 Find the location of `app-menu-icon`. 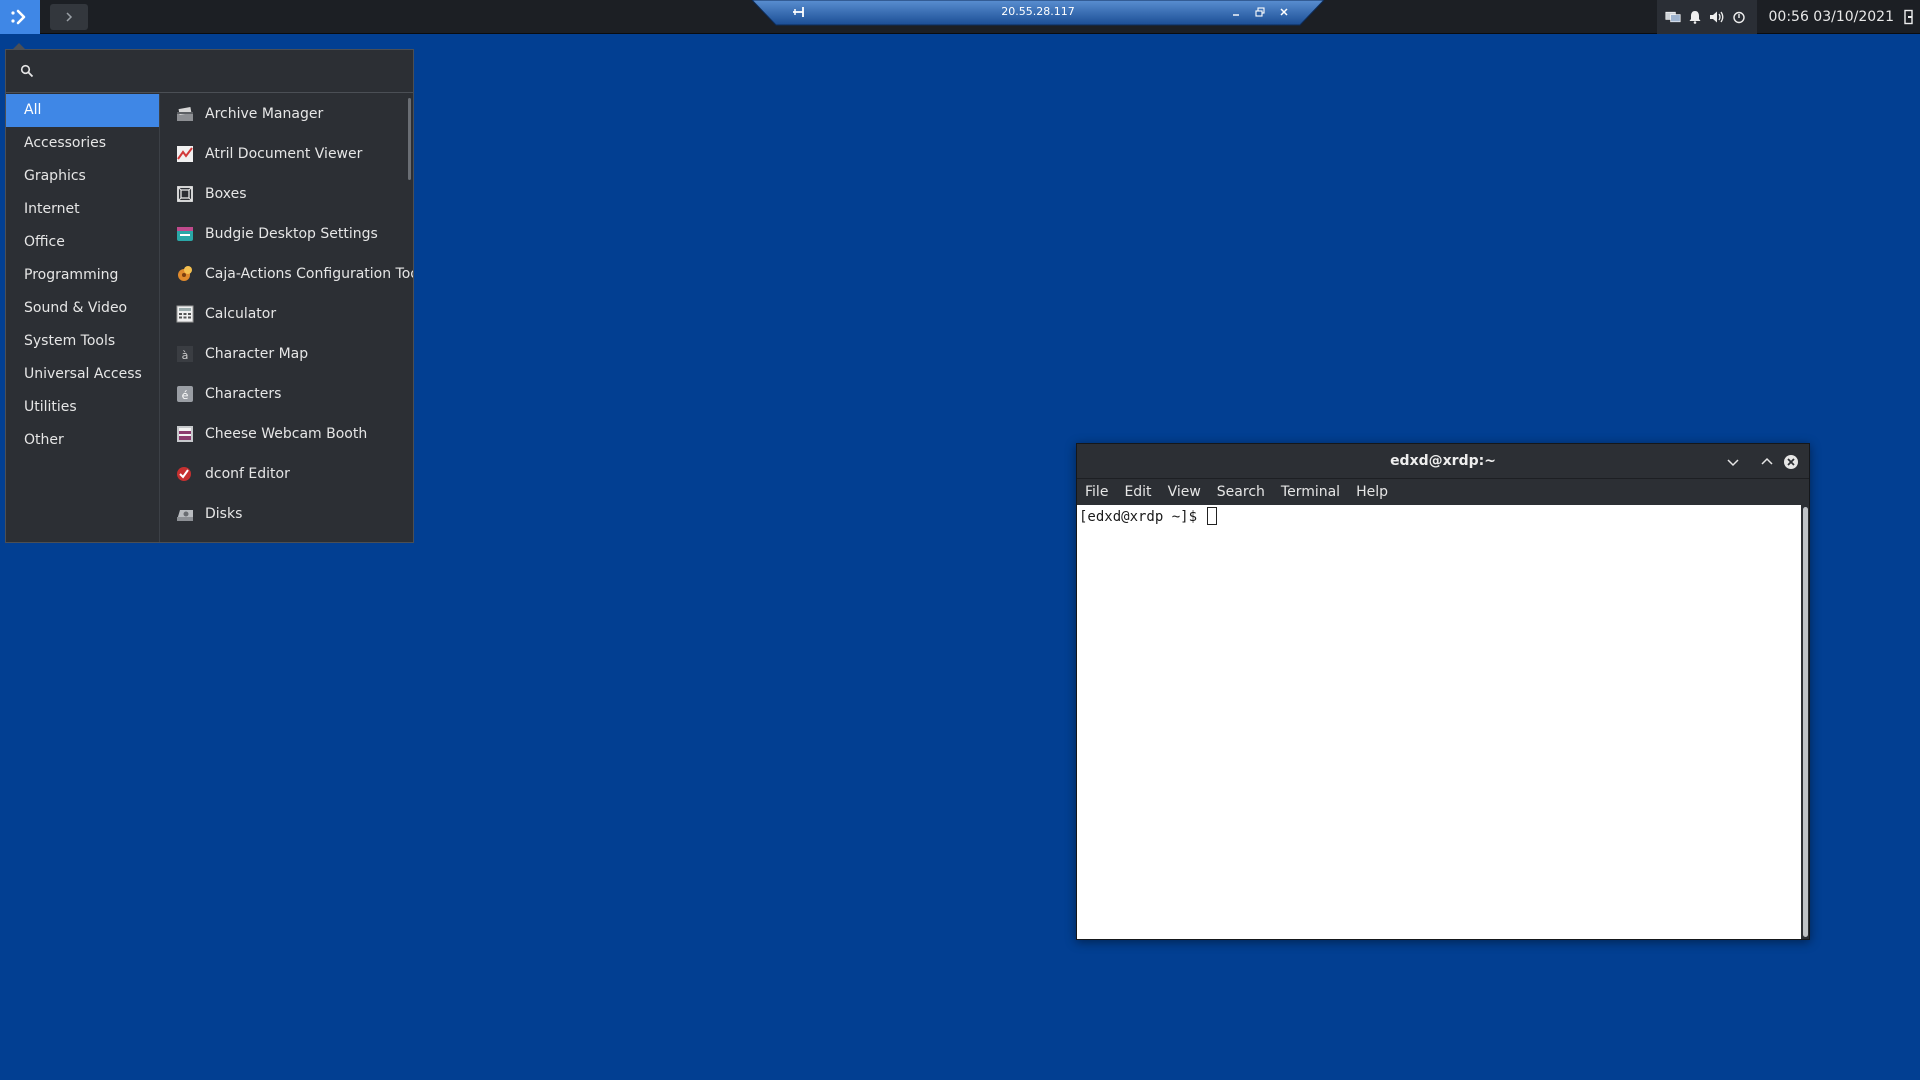

app-menu-icon is located at coordinates (18, 17).